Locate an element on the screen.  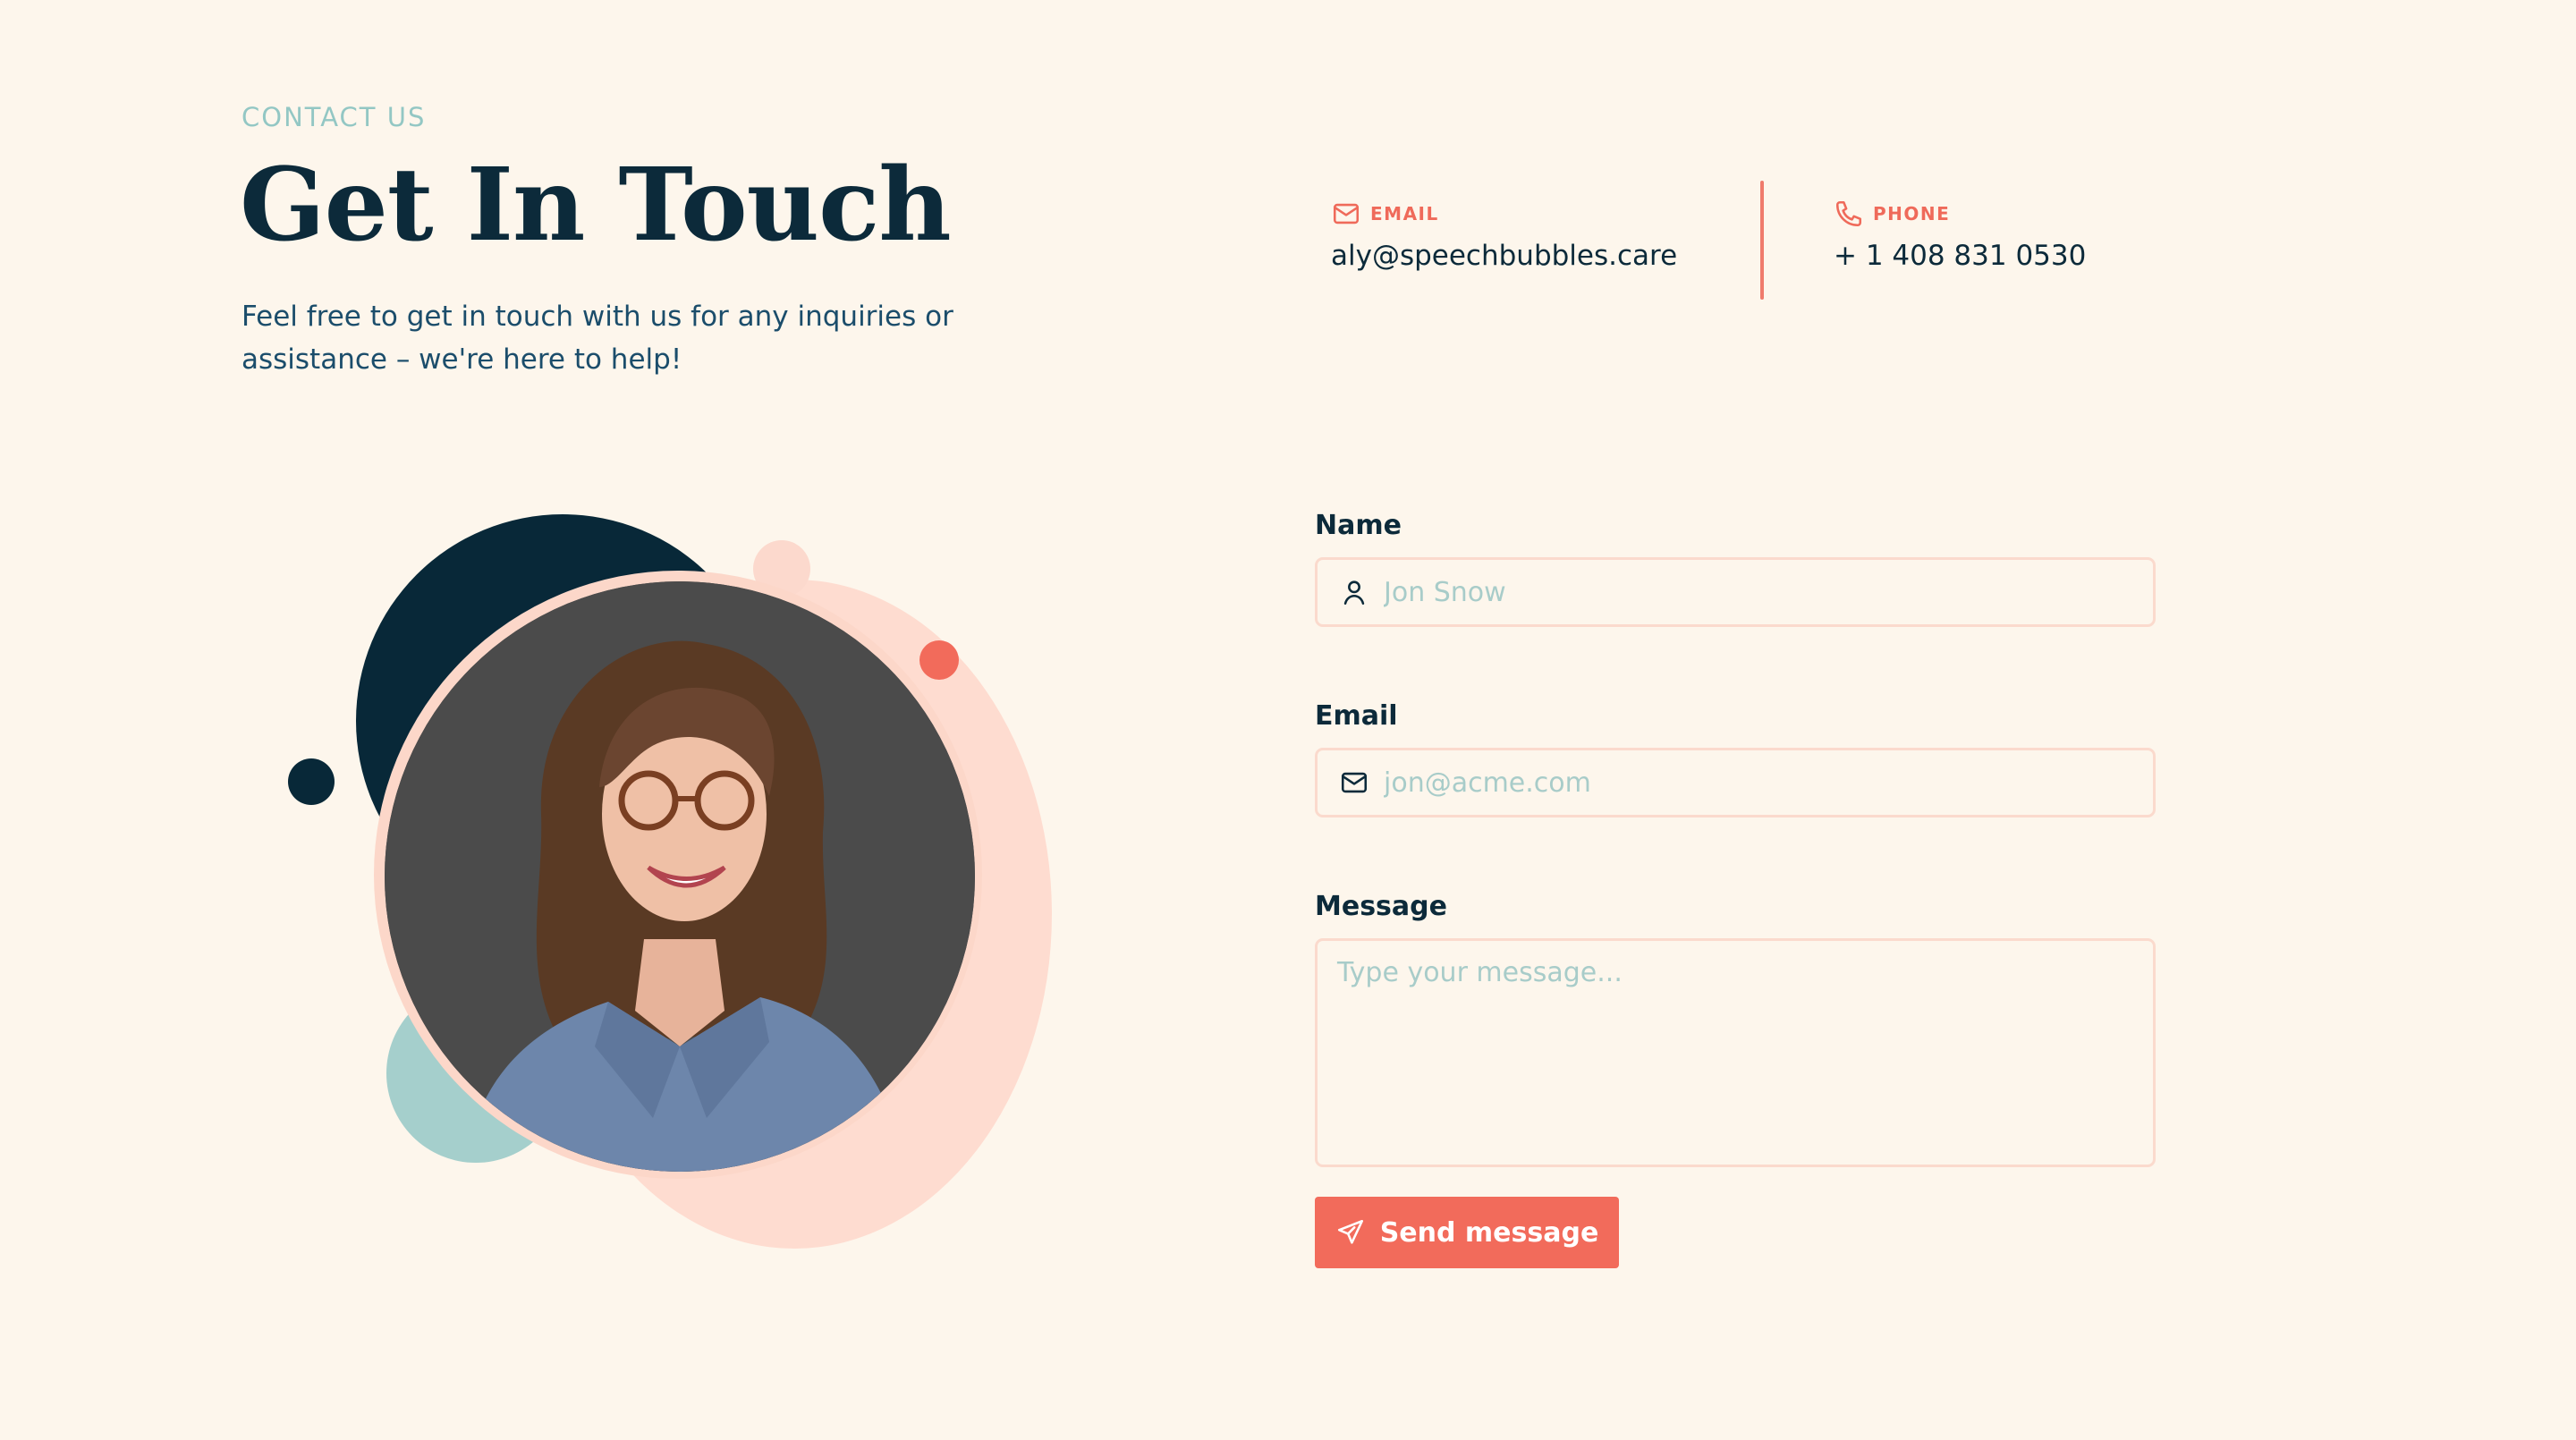
email-label-text: EMAIL is located at coordinates (1404, 213).